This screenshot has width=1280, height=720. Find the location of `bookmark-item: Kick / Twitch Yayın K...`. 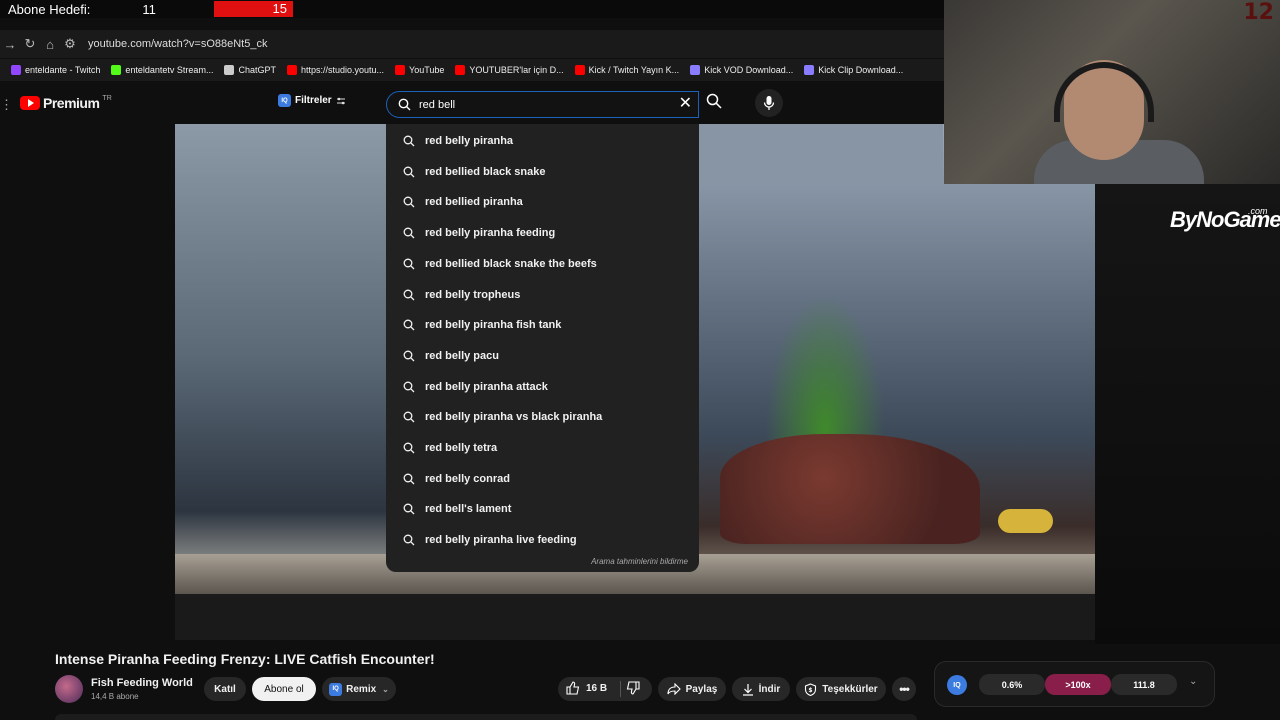

bookmark-item: Kick / Twitch Yayın K... is located at coordinates (626, 70).